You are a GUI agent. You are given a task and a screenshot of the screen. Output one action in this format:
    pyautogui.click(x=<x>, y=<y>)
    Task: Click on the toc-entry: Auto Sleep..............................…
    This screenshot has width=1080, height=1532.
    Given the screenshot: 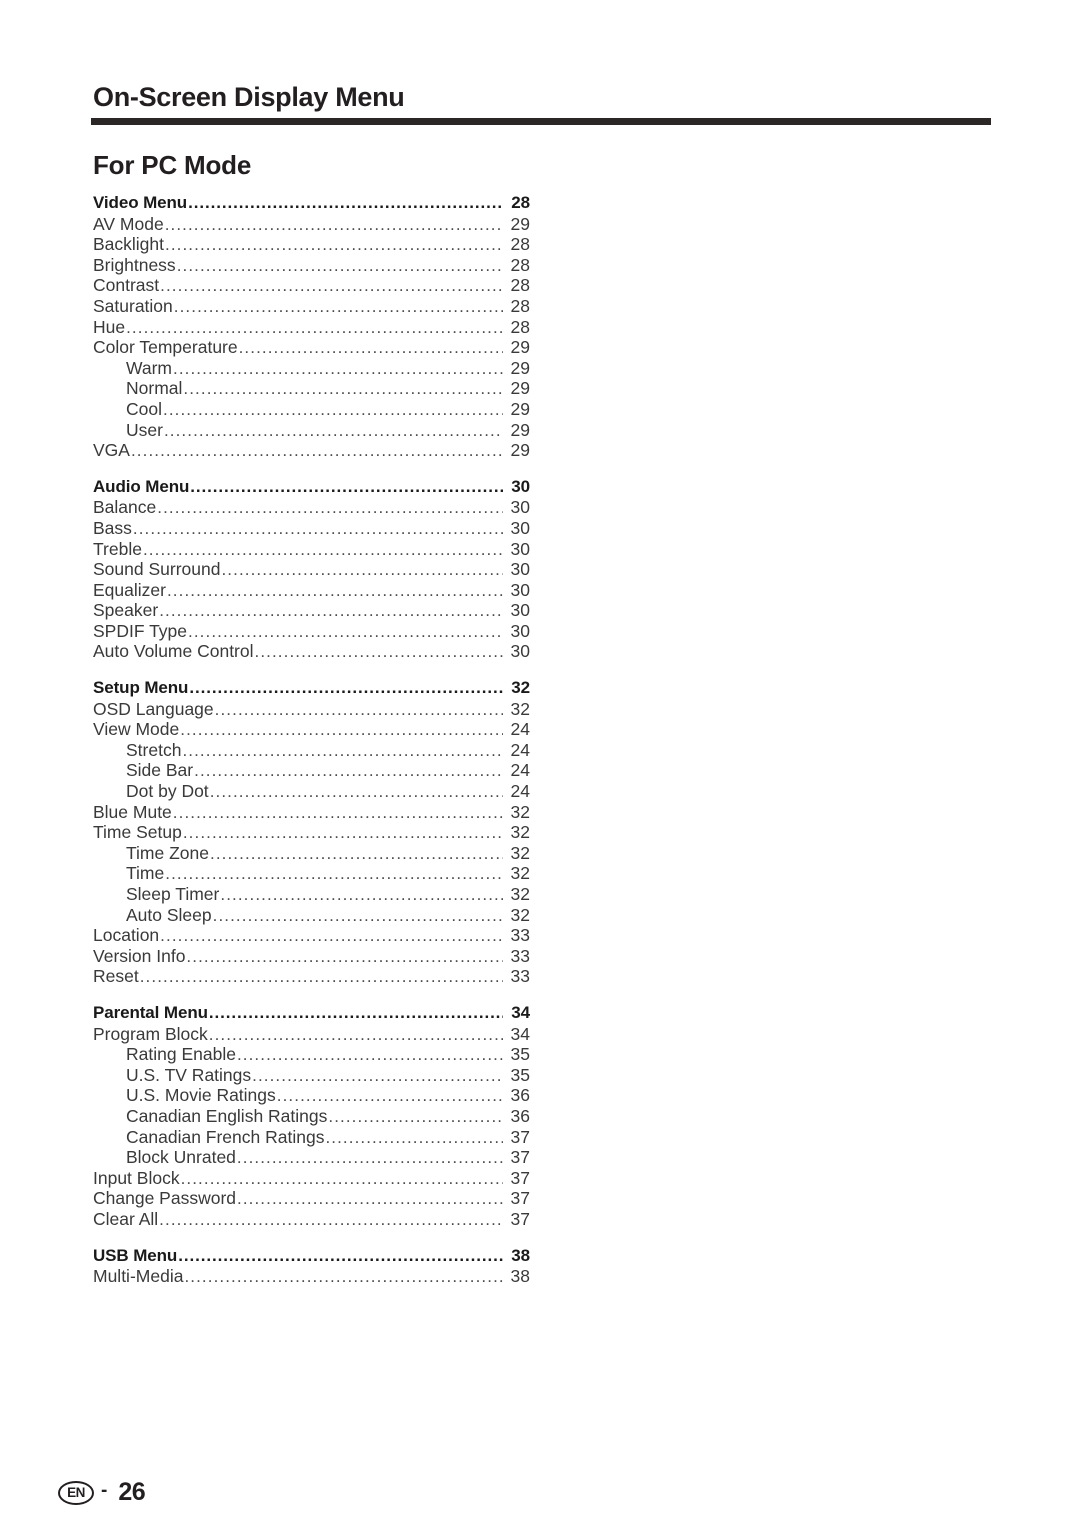 What is the action you would take?
    pyautogui.click(x=311, y=915)
    